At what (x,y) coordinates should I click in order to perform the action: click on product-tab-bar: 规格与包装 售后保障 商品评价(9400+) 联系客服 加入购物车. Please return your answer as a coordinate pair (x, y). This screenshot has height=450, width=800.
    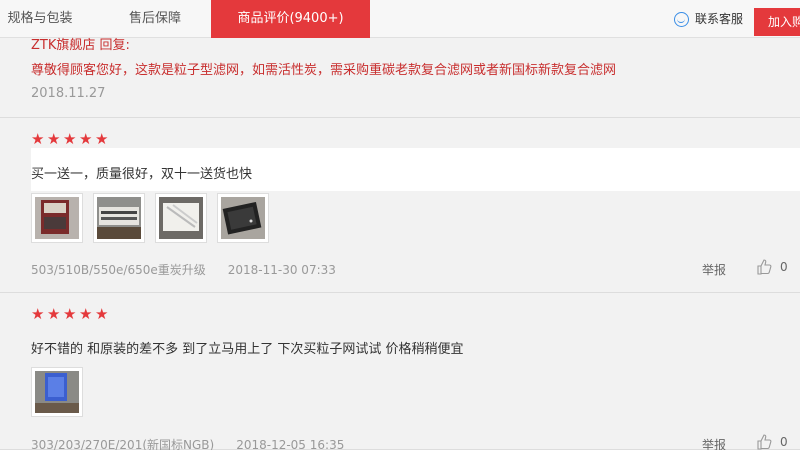
    Looking at the image, I should click on (400, 19).